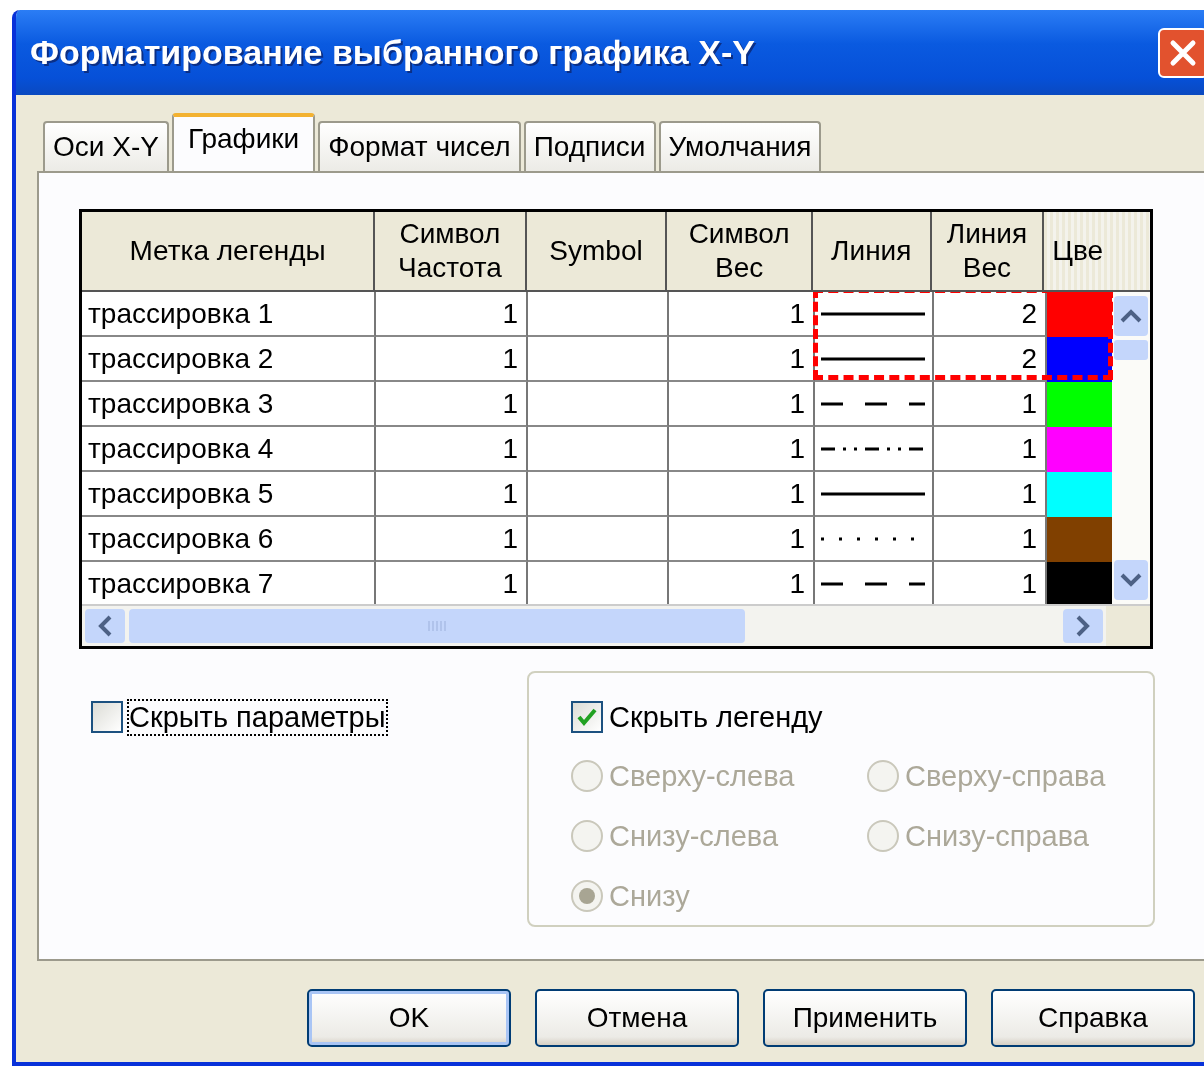 Image resolution: width=1204 pixels, height=1070 pixels. What do you see at coordinates (451, 251) in the screenshot?
I see `column-header: Символ Частота` at bounding box center [451, 251].